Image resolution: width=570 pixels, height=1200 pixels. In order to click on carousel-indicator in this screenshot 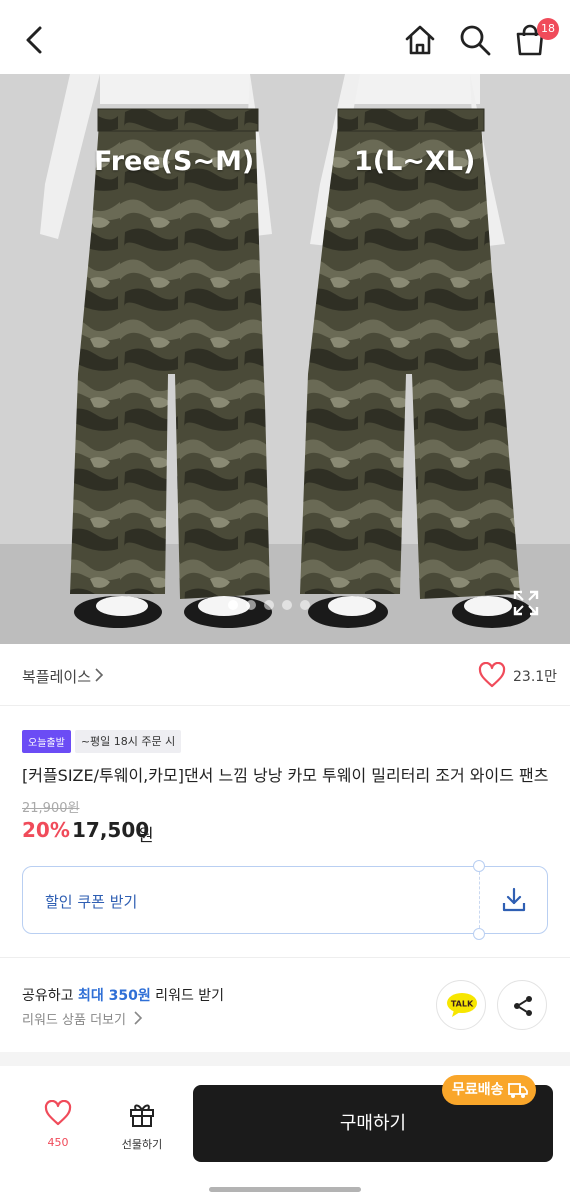, I will do `click(269, 605)`.